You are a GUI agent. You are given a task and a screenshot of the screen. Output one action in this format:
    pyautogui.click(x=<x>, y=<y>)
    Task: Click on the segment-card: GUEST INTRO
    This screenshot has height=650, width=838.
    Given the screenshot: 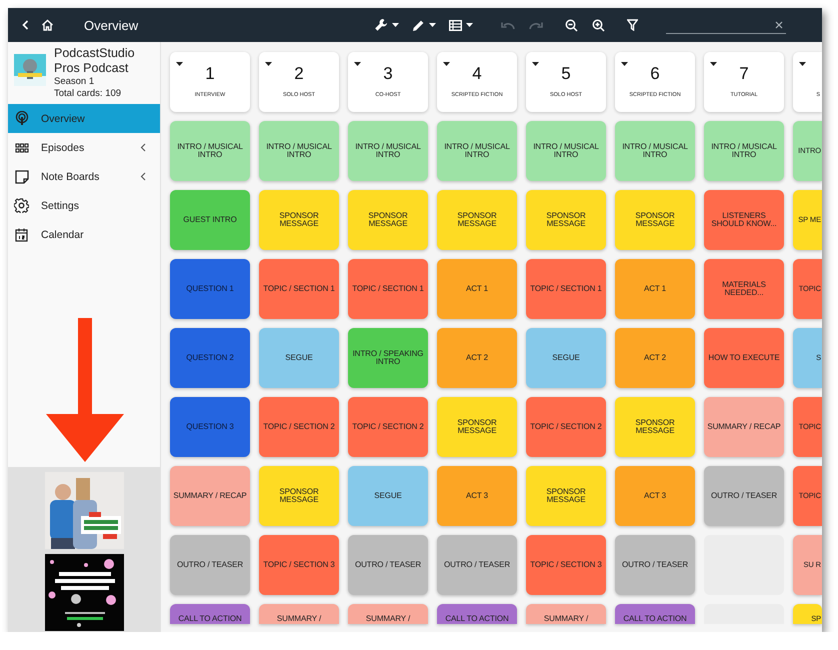 What is the action you would take?
    pyautogui.click(x=210, y=220)
    